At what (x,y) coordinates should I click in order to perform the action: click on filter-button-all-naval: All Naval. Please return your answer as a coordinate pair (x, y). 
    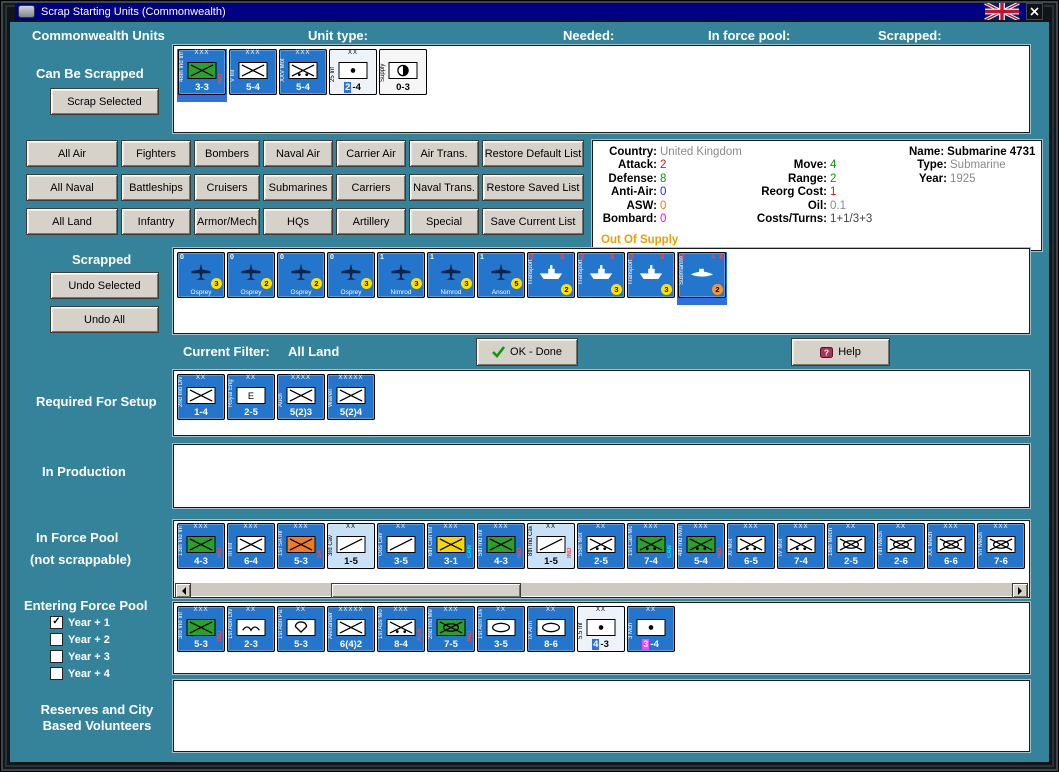
    Looking at the image, I should click on (72, 187).